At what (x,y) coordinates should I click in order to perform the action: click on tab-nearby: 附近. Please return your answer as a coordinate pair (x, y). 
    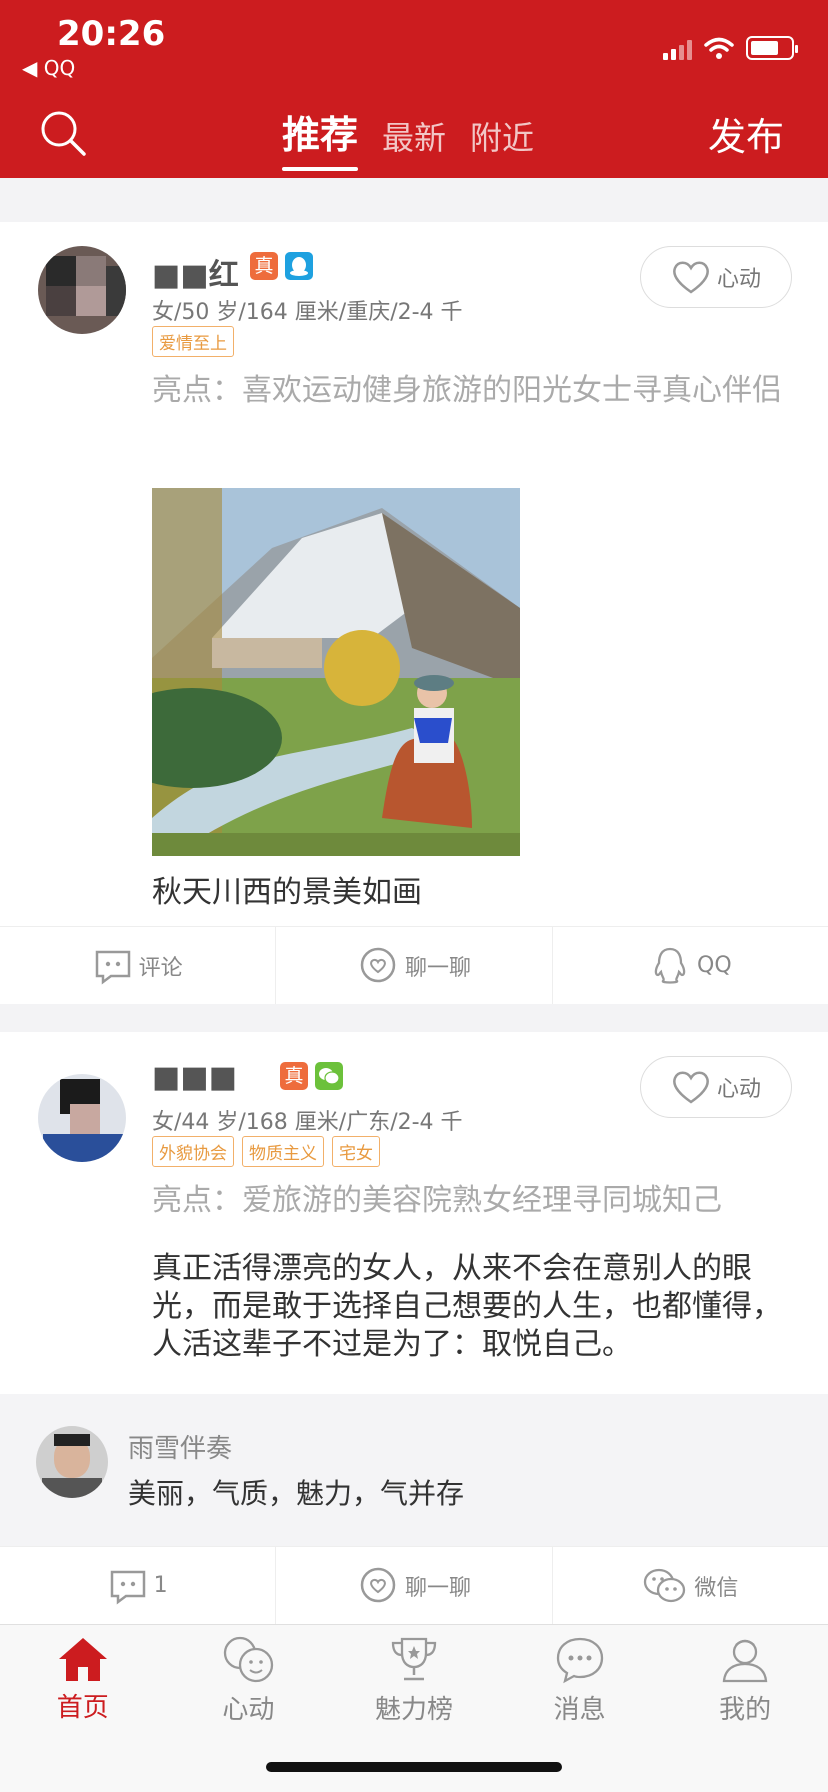
    Looking at the image, I should click on (502, 136).